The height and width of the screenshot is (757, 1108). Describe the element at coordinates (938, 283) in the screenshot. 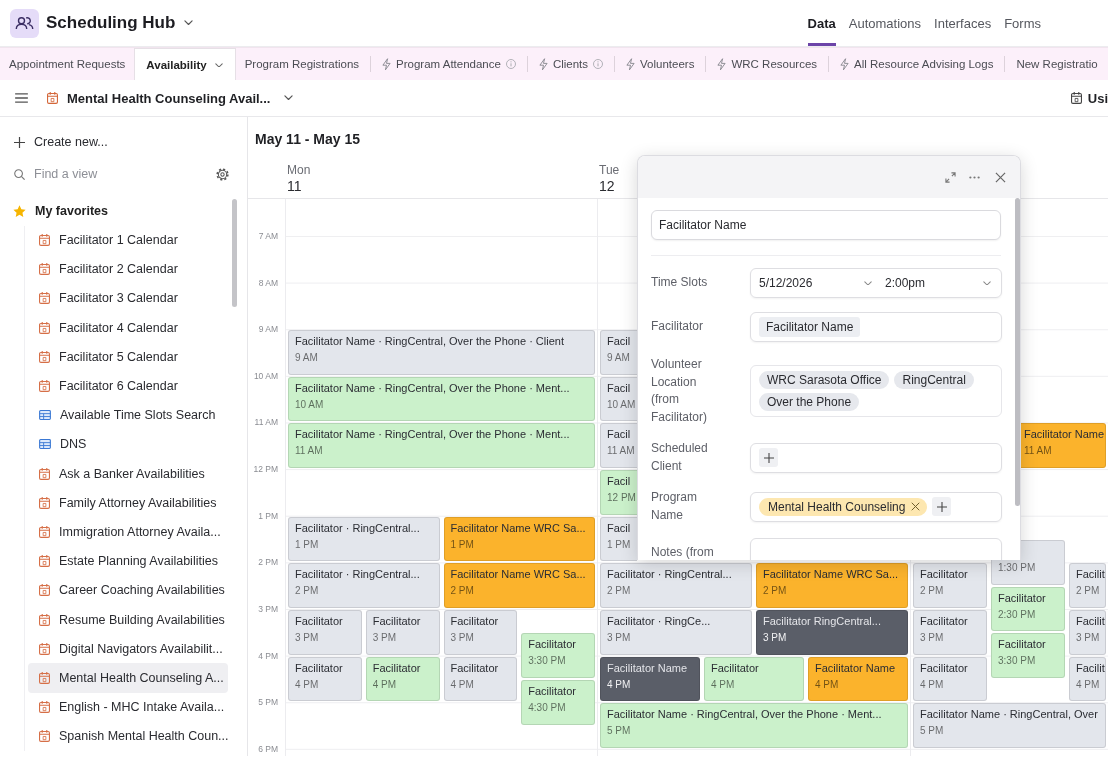

I see `time-dropdown: 2:00pm` at that location.